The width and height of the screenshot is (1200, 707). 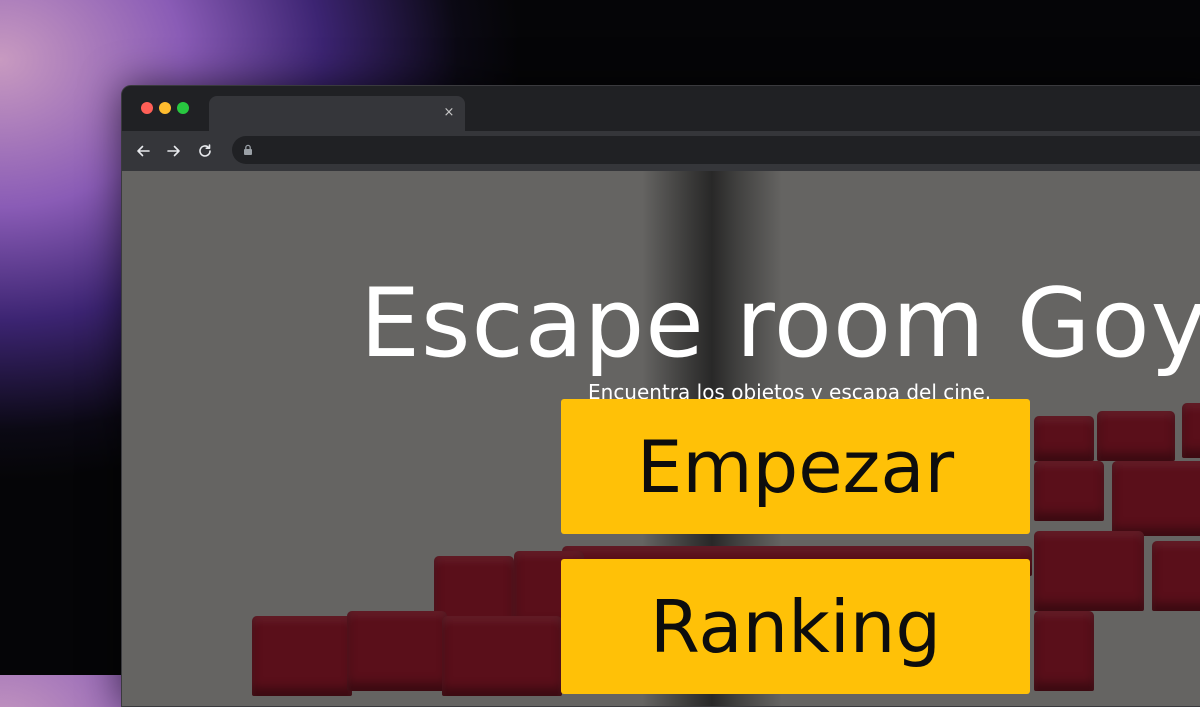 I want to click on arrow-right-icon, so click(x=173, y=151).